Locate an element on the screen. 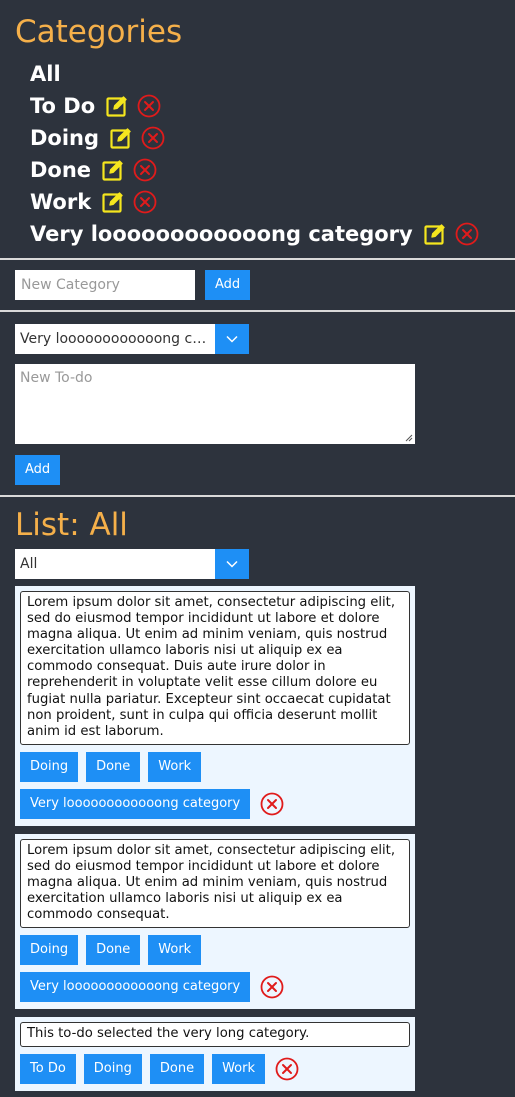  textarea-placeholder: New To-do is located at coordinates (56, 378).